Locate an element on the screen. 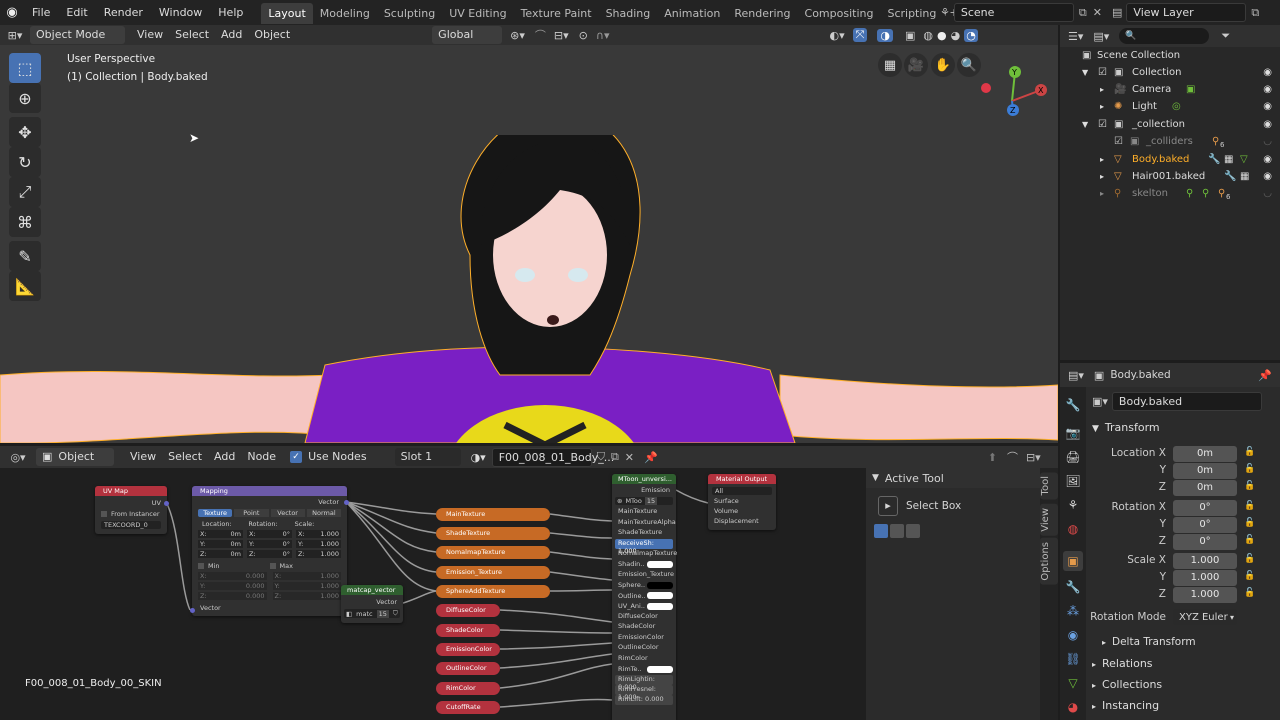 This screenshot has height=720, width=1280. cursor-tool-icon: ⊕ is located at coordinates (25, 98).